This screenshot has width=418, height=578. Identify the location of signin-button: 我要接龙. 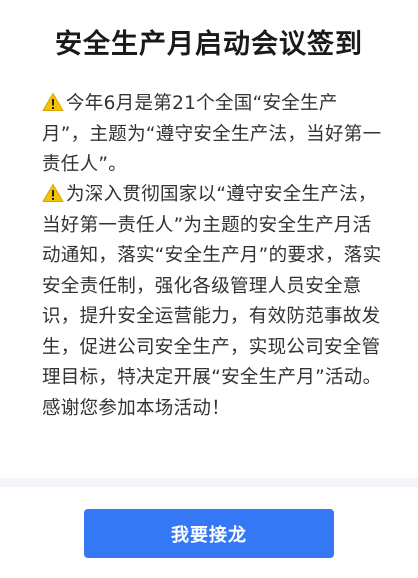
(209, 533).